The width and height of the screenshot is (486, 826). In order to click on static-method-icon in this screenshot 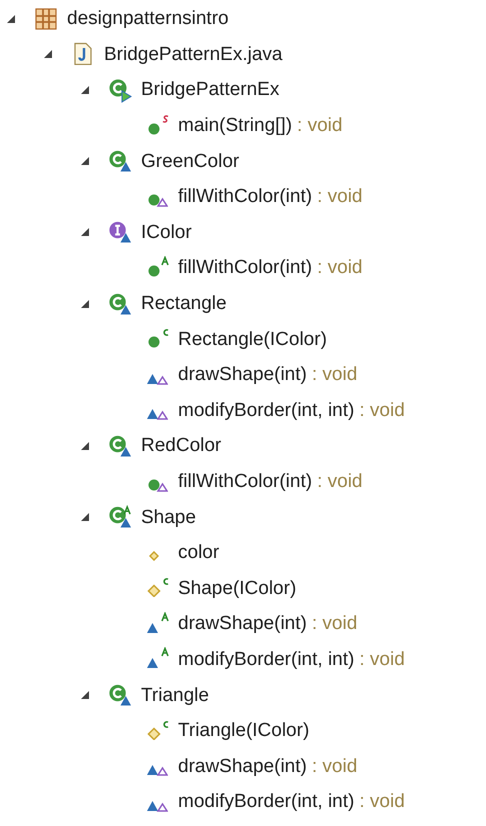, I will do `click(158, 125)`.